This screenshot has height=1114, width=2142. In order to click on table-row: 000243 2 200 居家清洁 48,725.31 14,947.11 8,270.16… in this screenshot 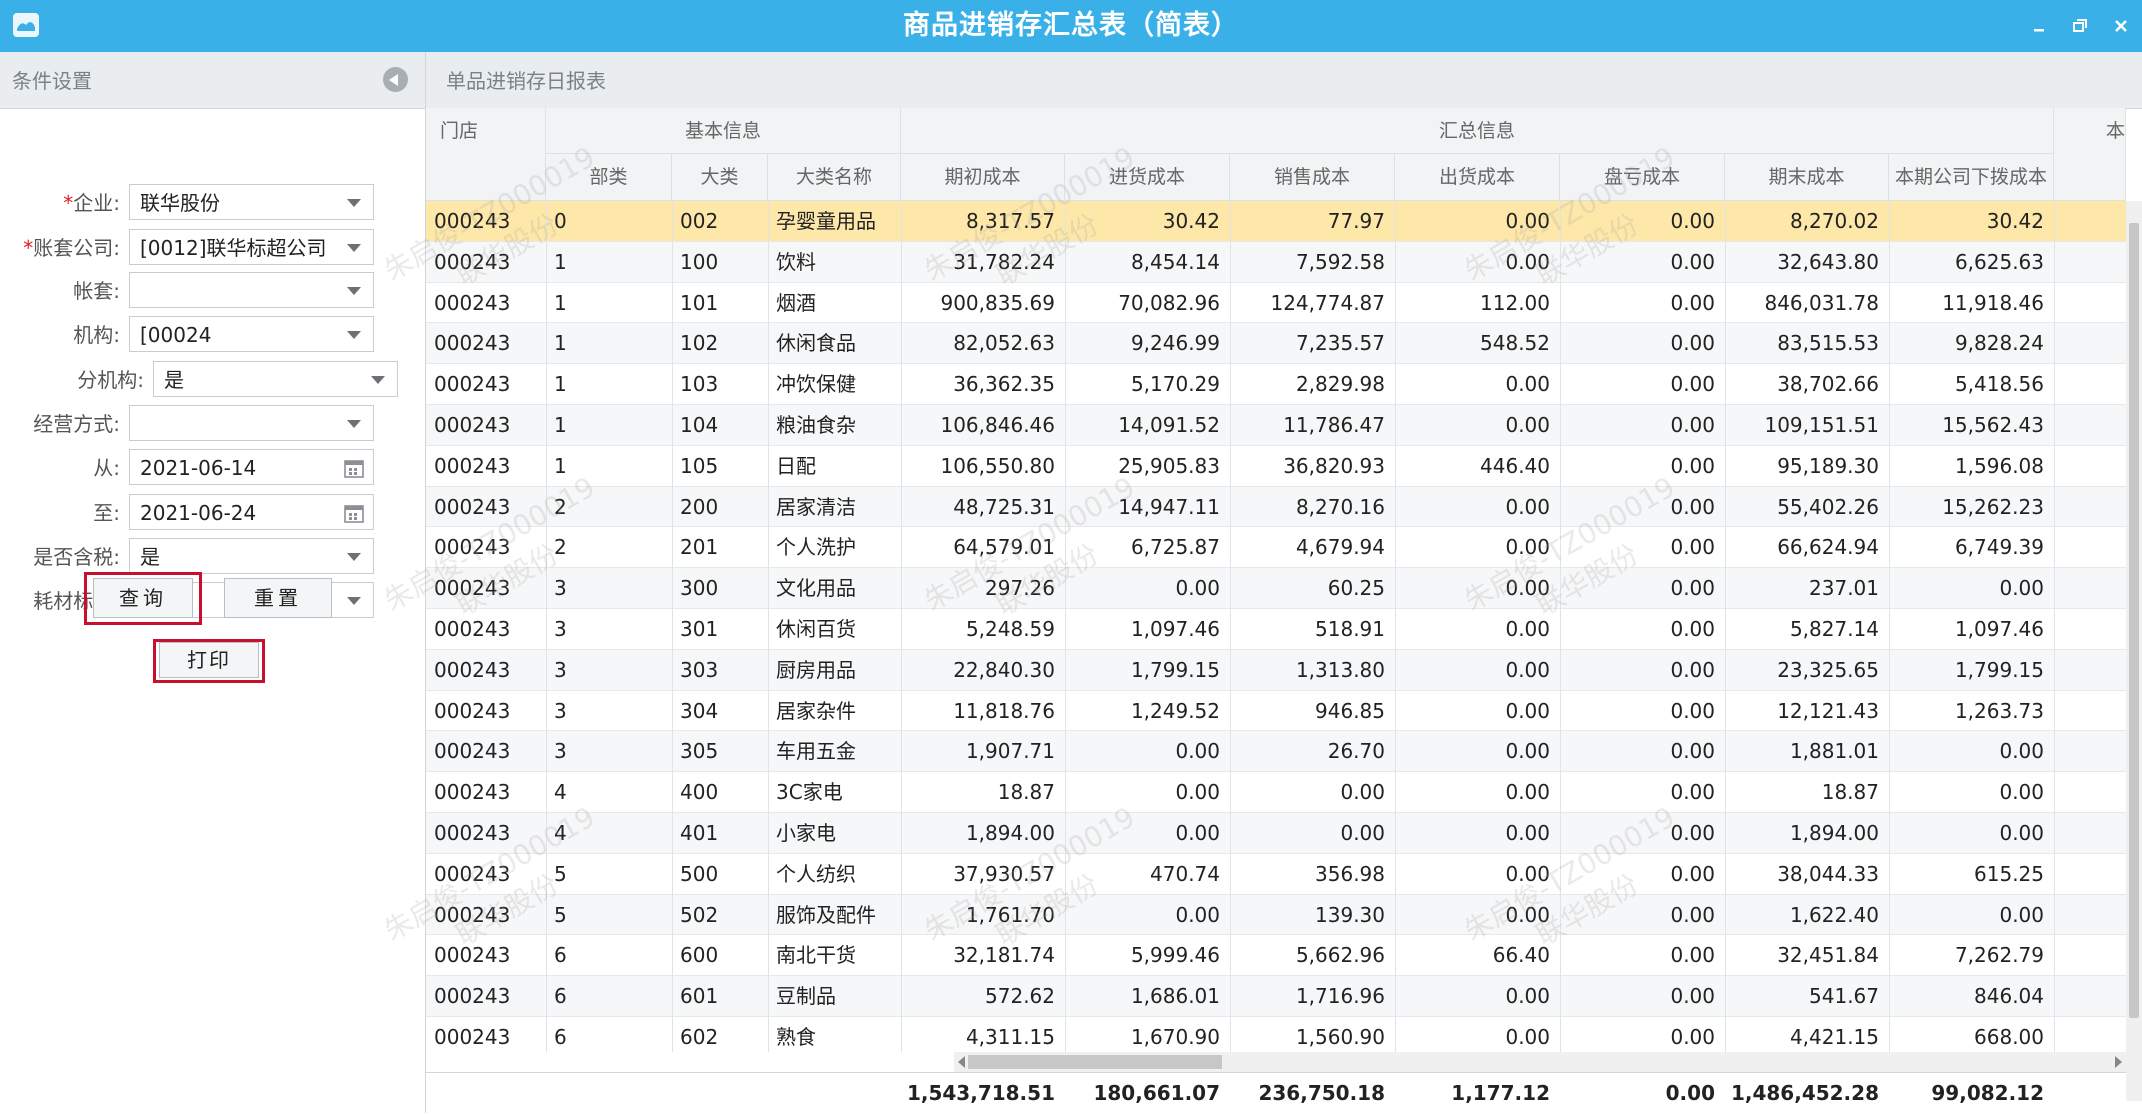, I will do `click(1276, 507)`.